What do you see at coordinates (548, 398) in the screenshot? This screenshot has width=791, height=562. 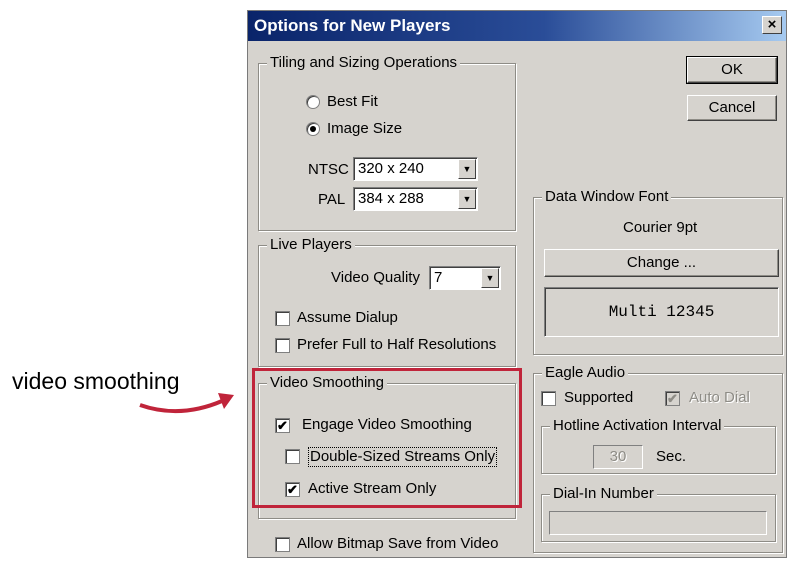 I see `supported-checkbox` at bounding box center [548, 398].